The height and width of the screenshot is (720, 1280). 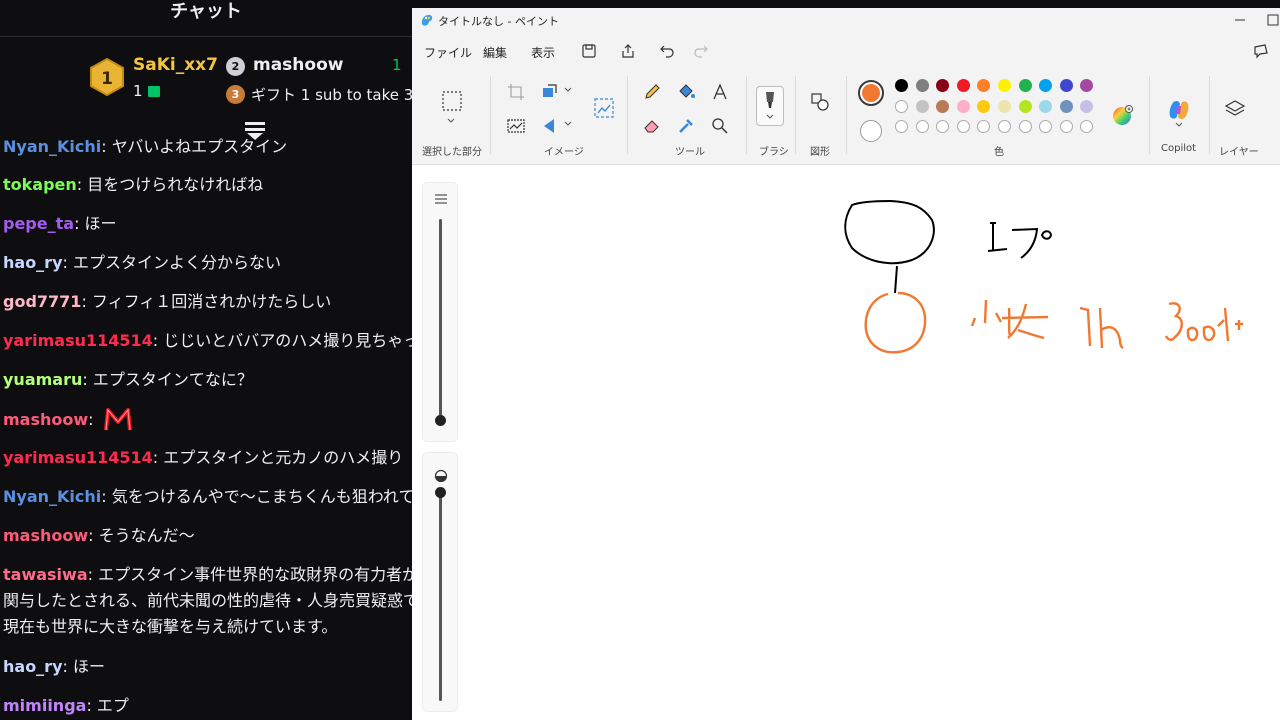 What do you see at coordinates (652, 92) in the screenshot?
I see `pencil-icon` at bounding box center [652, 92].